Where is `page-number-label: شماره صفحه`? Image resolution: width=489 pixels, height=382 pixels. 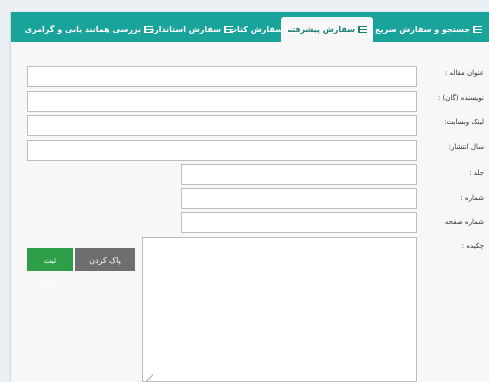
page-number-label: شماره صفحه is located at coordinates (464, 222).